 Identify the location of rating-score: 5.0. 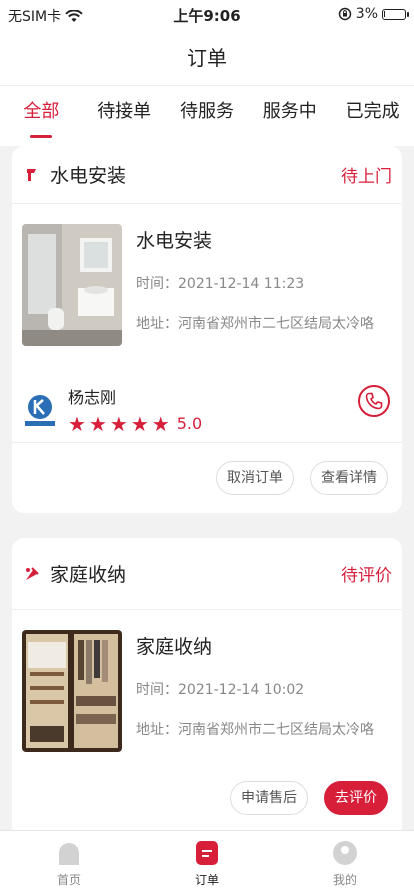
(189, 423).